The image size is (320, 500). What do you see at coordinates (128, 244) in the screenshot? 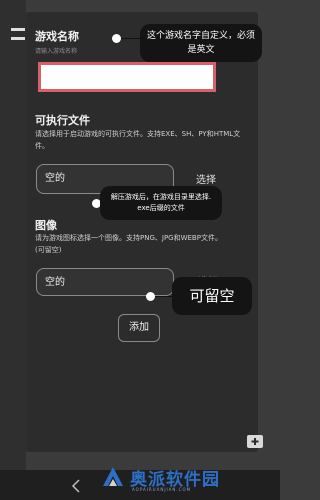
I see `image-description: 请为游戏图标选择一个图像。支持PNG、JPG和WEBP文件。(可留空)` at bounding box center [128, 244].